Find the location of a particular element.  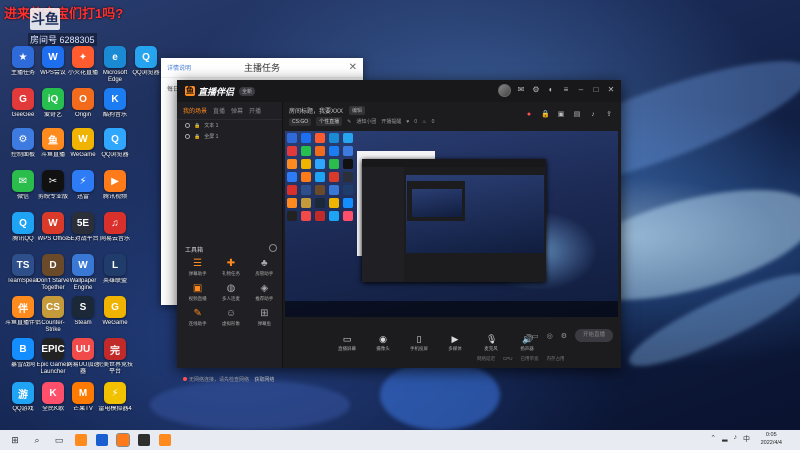

heat-icon: ♨ is located at coordinates (424, 121).